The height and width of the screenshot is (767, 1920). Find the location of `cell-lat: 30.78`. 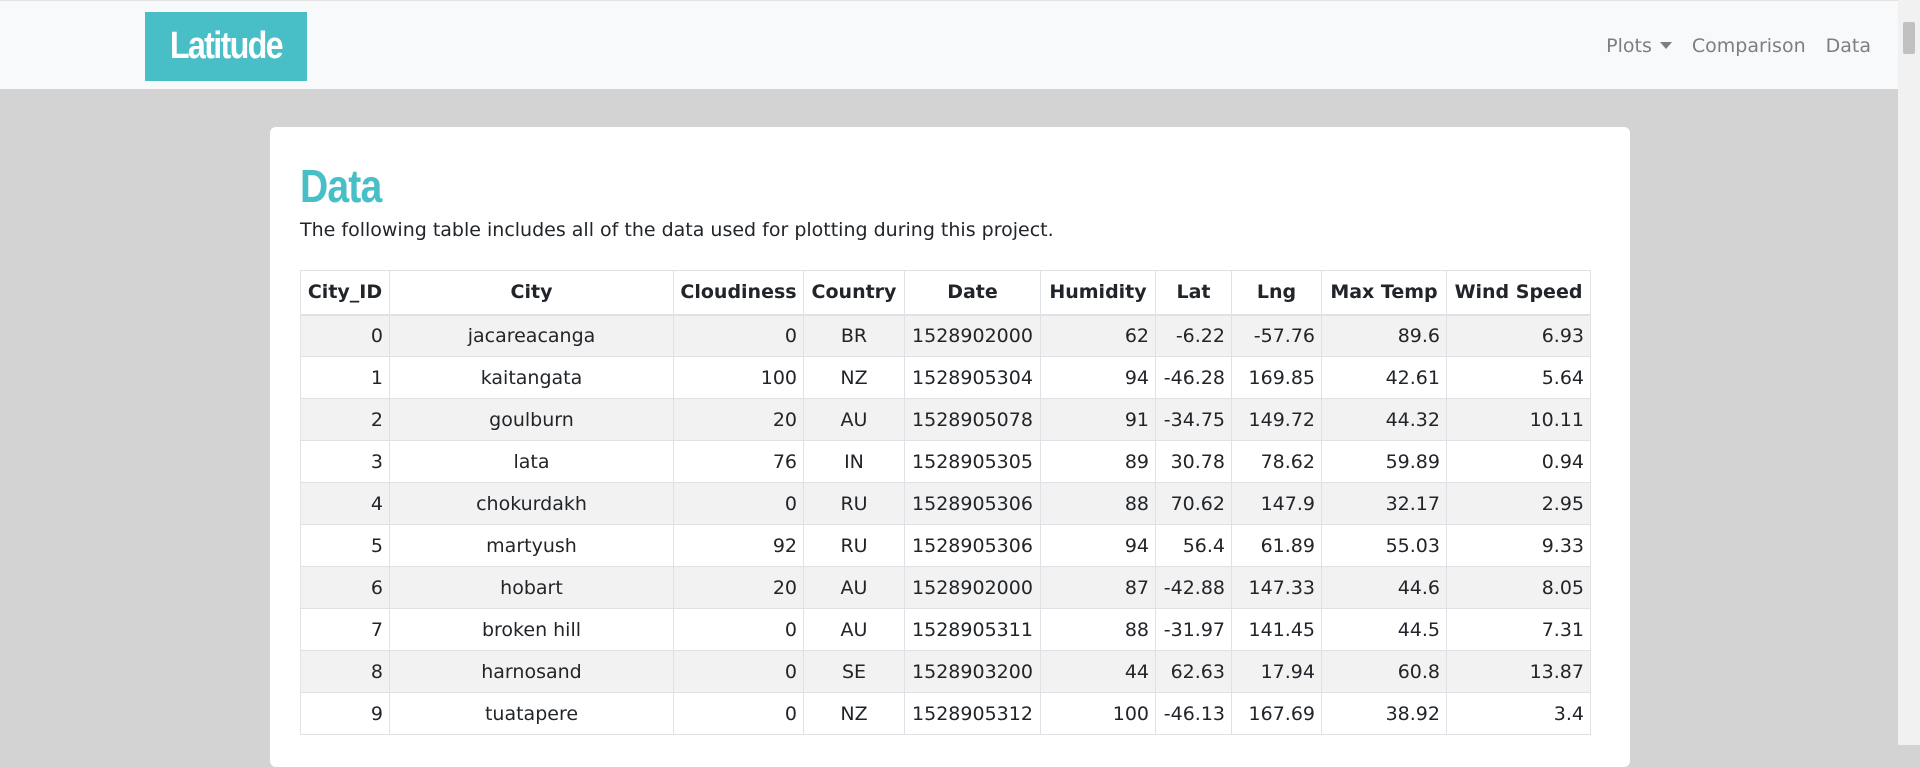

cell-lat: 30.78 is located at coordinates (1193, 461).